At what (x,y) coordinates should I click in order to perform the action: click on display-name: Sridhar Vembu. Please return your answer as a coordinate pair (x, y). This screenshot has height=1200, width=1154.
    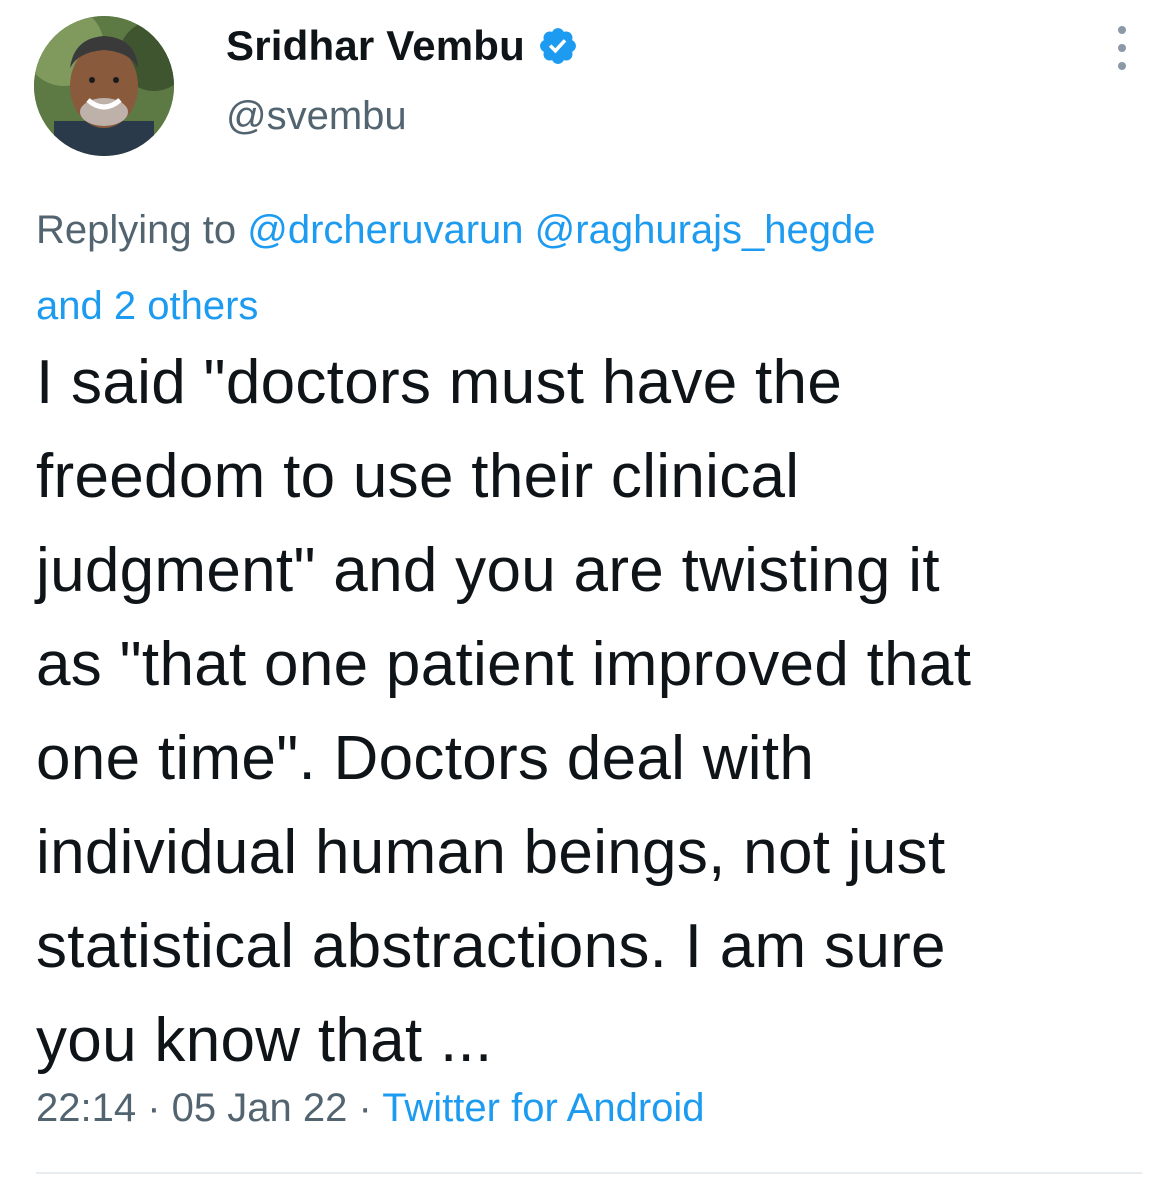
    Looking at the image, I should click on (375, 46).